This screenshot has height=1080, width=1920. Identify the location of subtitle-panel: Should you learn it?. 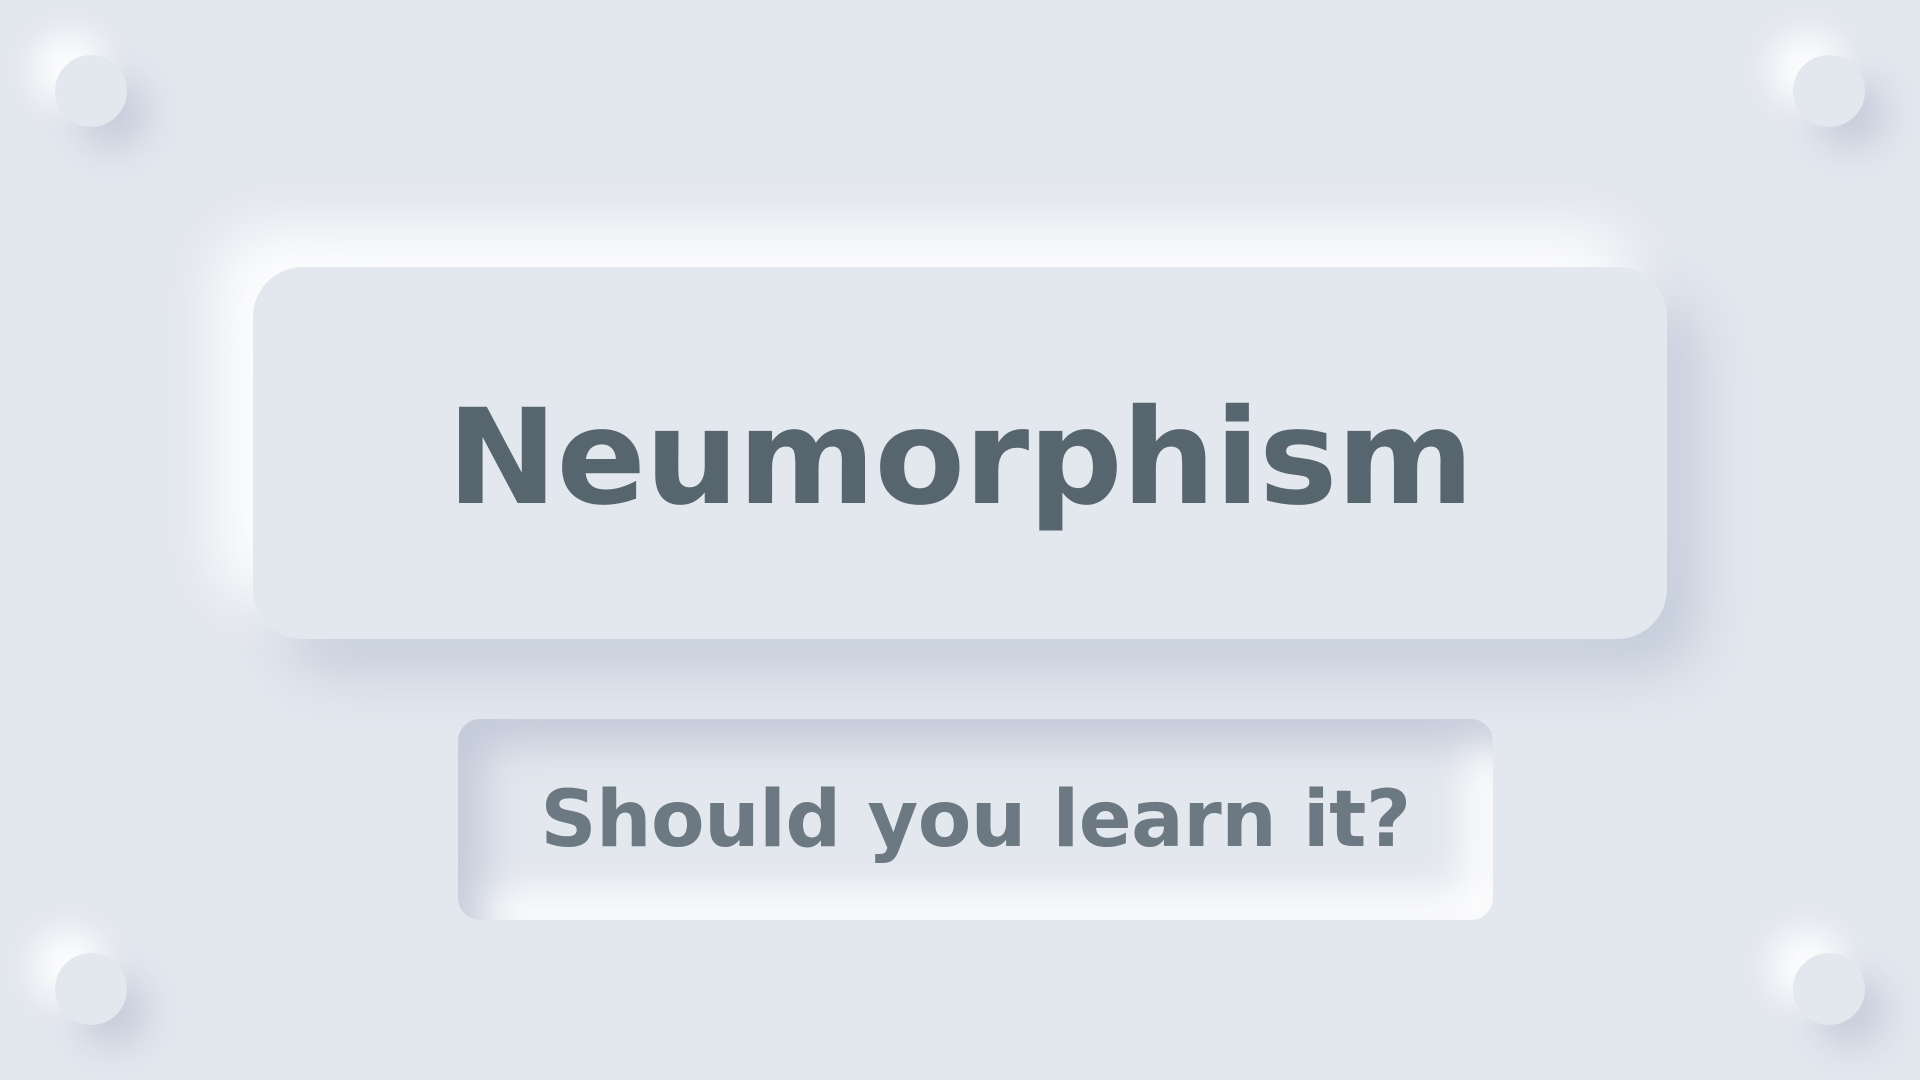
(975, 819).